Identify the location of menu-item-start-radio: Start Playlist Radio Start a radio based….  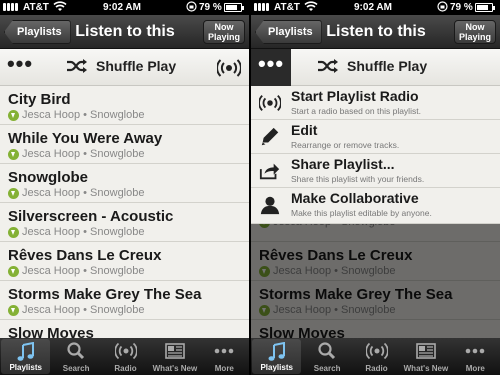
(375, 103).